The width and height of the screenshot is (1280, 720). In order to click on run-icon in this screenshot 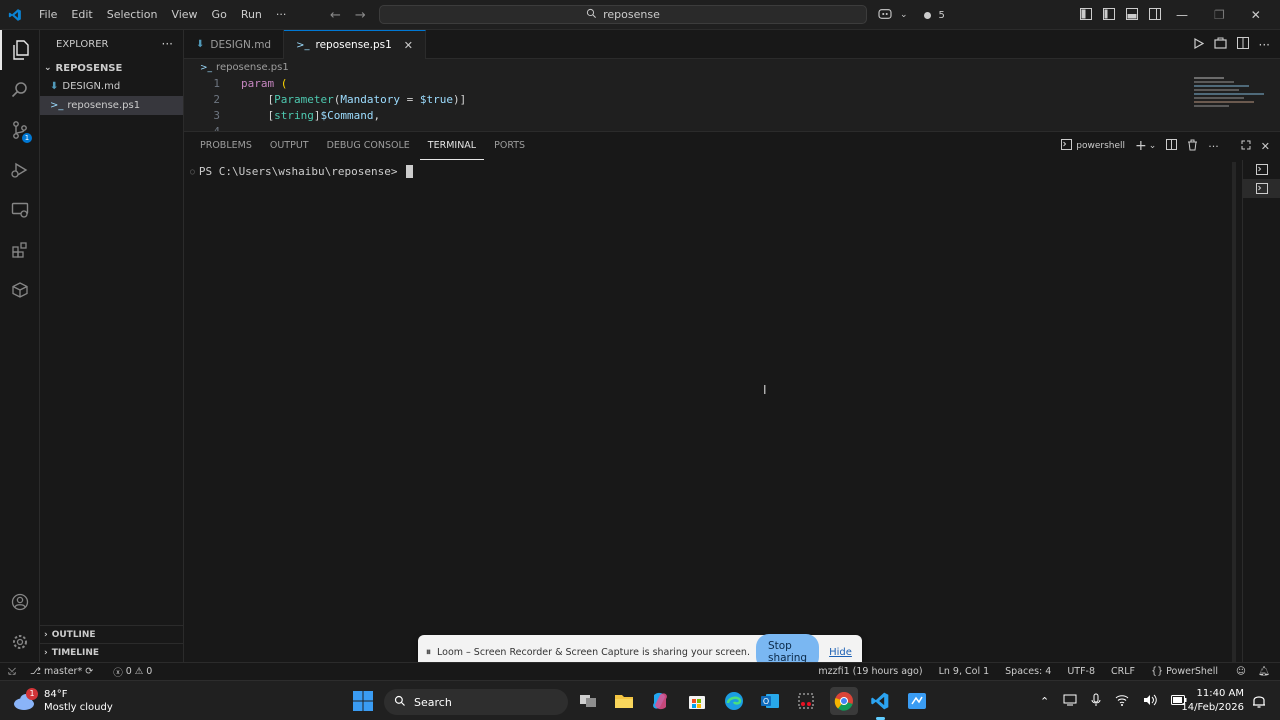, I will do `click(1198, 44)`.